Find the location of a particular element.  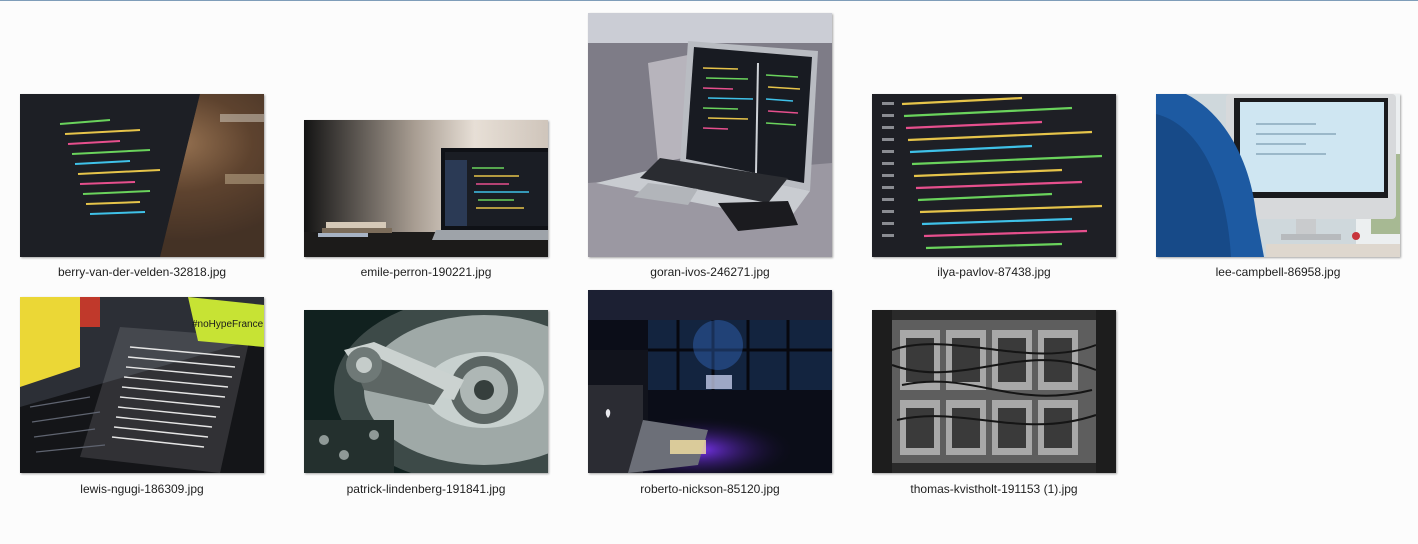

sticker-text: #noHypeFrance is located at coordinates (228, 324).